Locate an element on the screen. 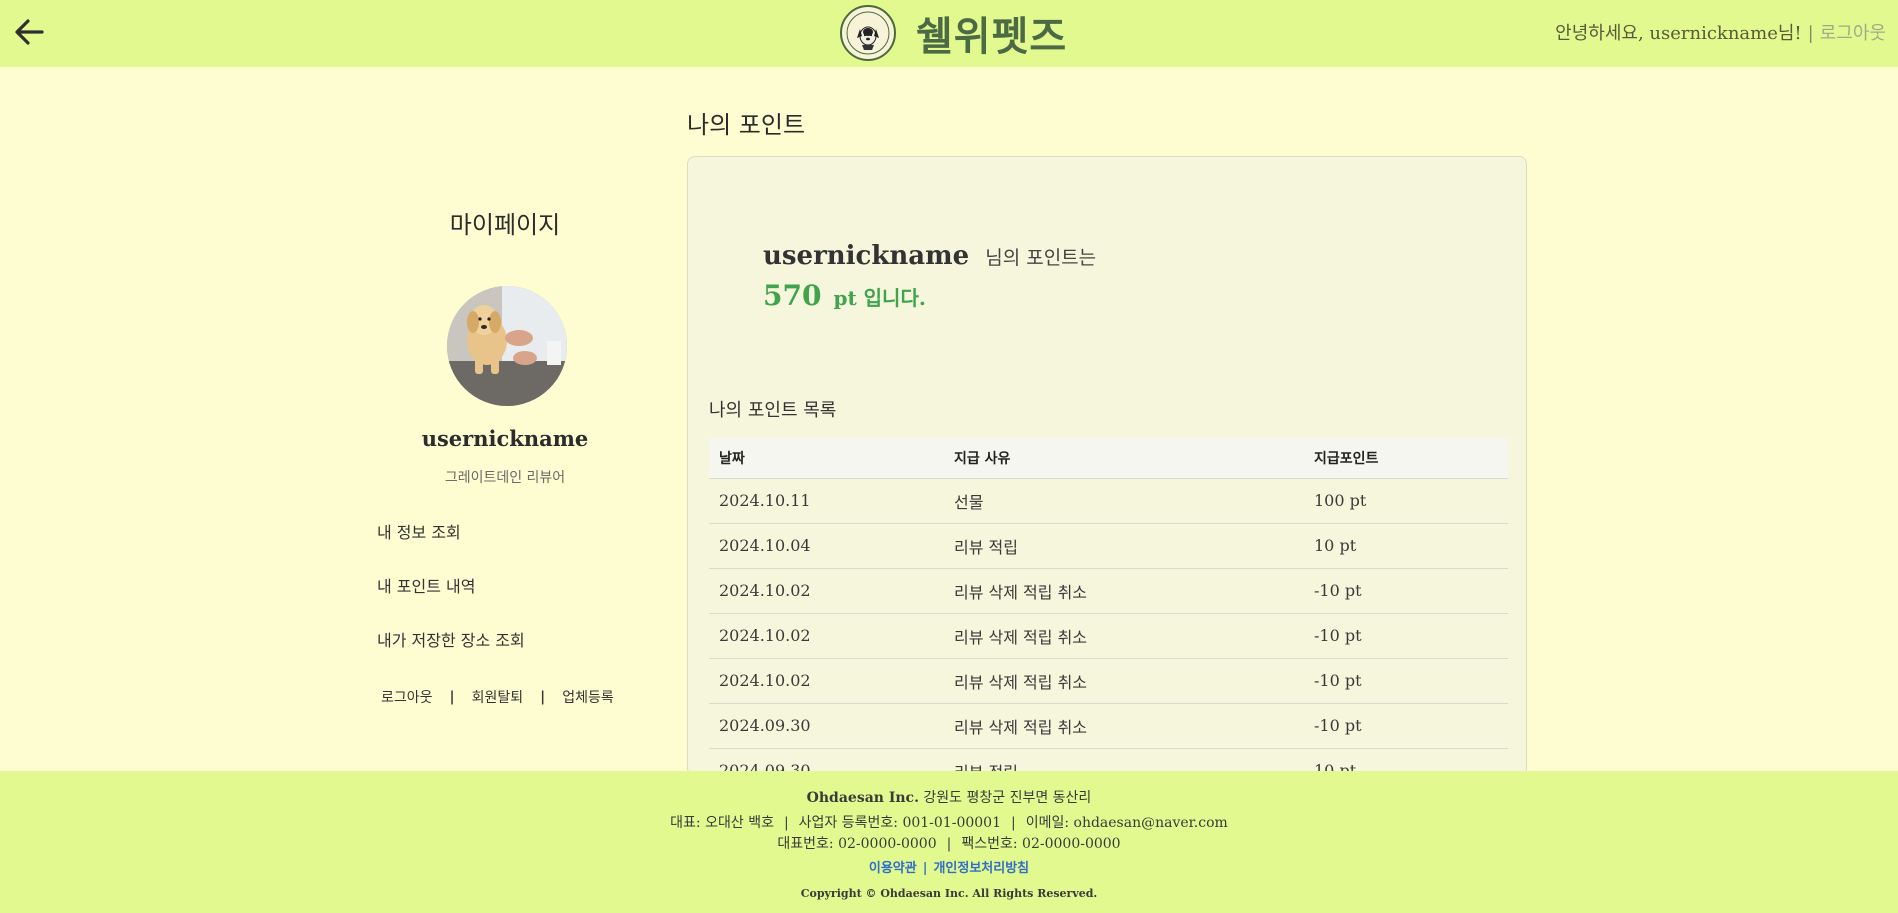 The width and height of the screenshot is (1898, 913). dog-logo-icon is located at coordinates (868, 33).